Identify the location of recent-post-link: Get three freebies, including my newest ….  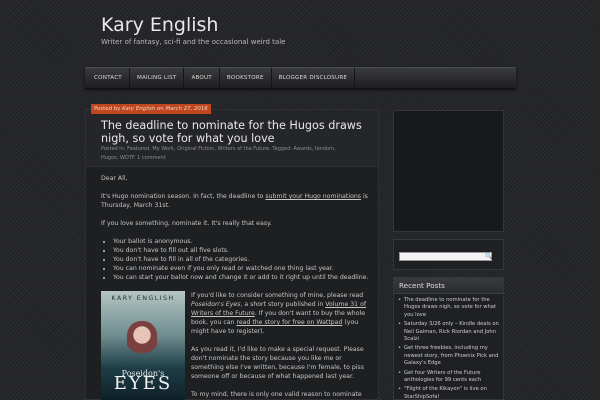
(448, 356).